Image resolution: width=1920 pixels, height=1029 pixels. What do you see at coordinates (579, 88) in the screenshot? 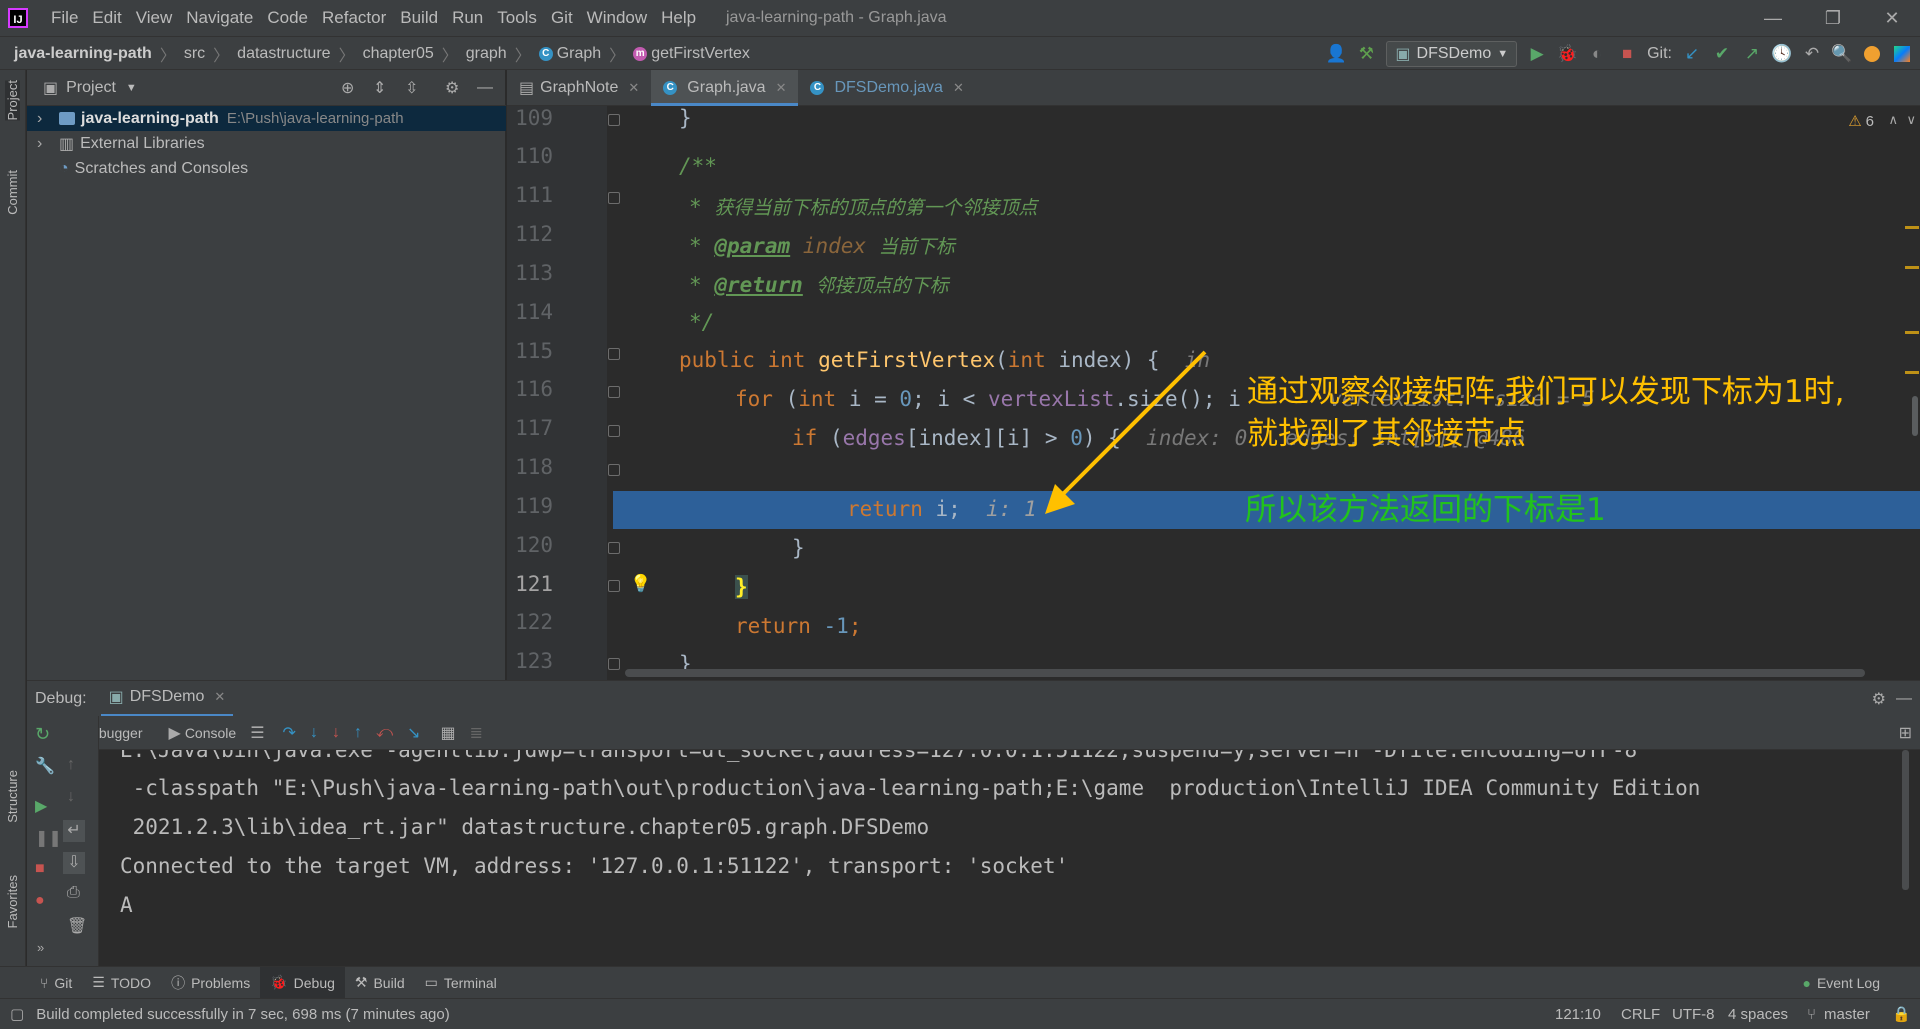
I see `tab-graphnote: ▤ GraphNote ✕` at bounding box center [579, 88].